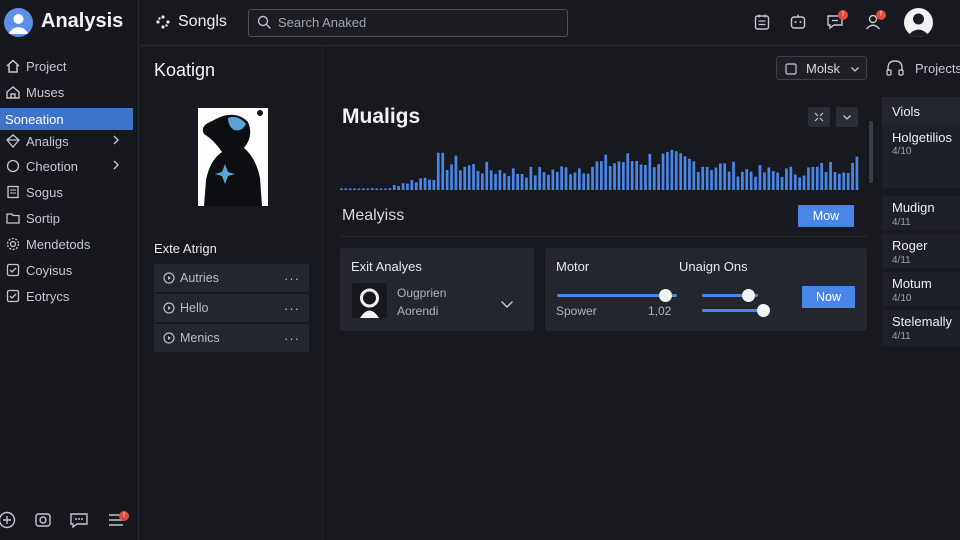 This screenshot has width=960, height=540. I want to click on list-item-autries: Autries ···, so click(231, 278).